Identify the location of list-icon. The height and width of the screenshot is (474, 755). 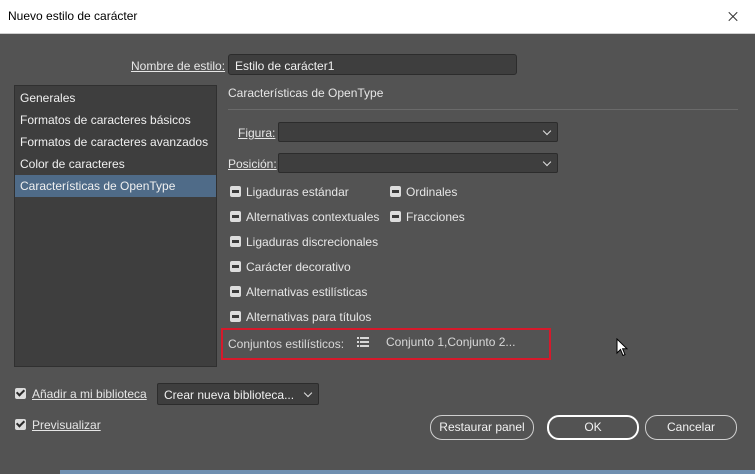
(363, 342).